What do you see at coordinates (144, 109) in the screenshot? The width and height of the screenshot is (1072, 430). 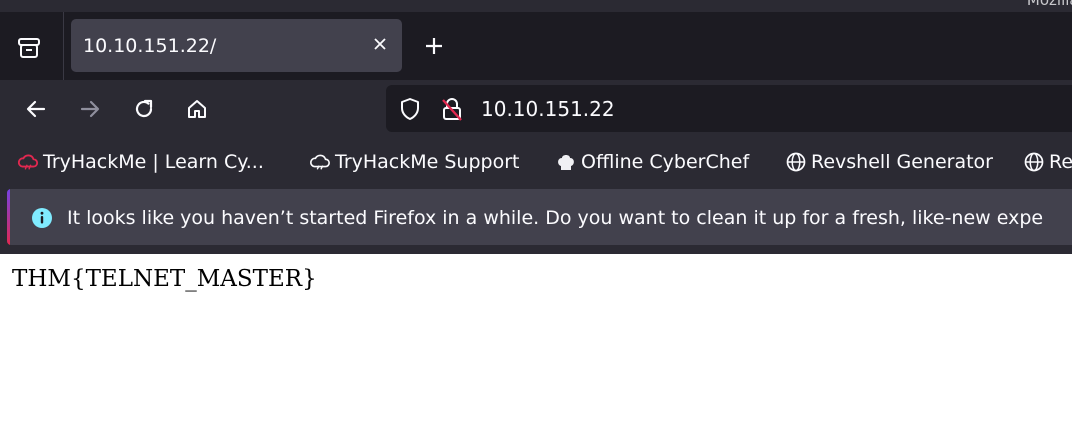 I see `reload-icon` at bounding box center [144, 109].